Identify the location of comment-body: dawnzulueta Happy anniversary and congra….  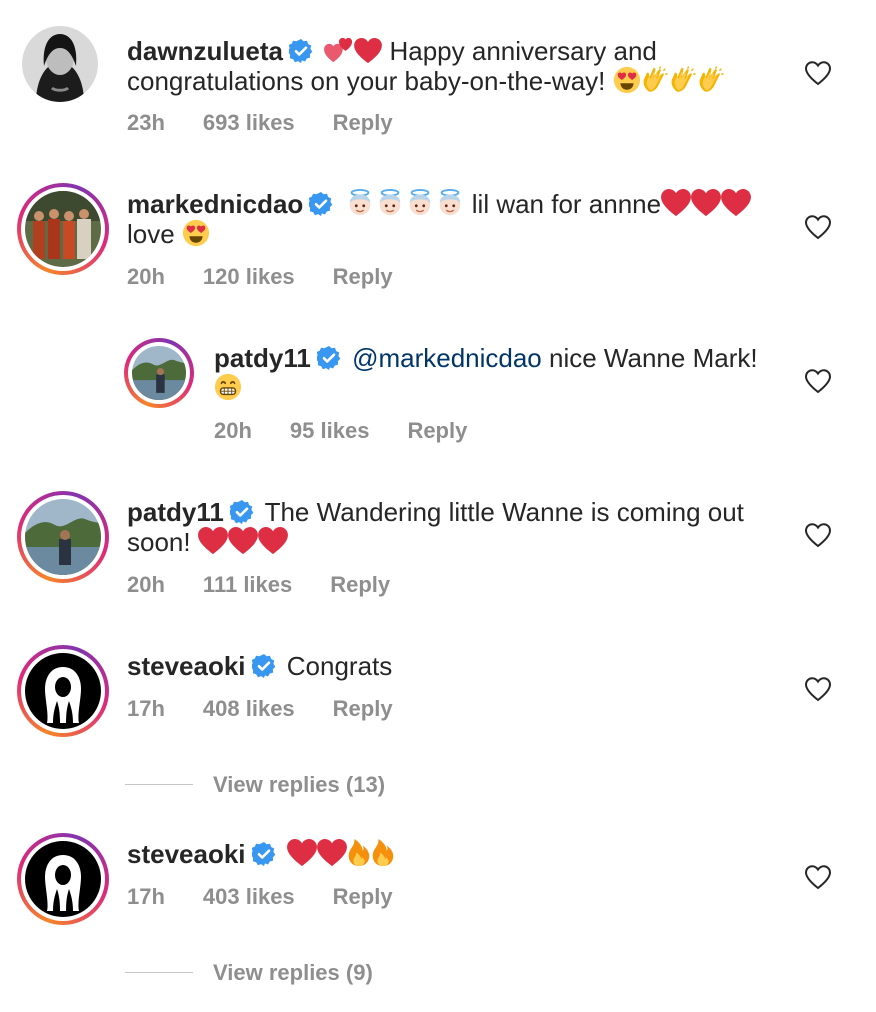
(447, 66).